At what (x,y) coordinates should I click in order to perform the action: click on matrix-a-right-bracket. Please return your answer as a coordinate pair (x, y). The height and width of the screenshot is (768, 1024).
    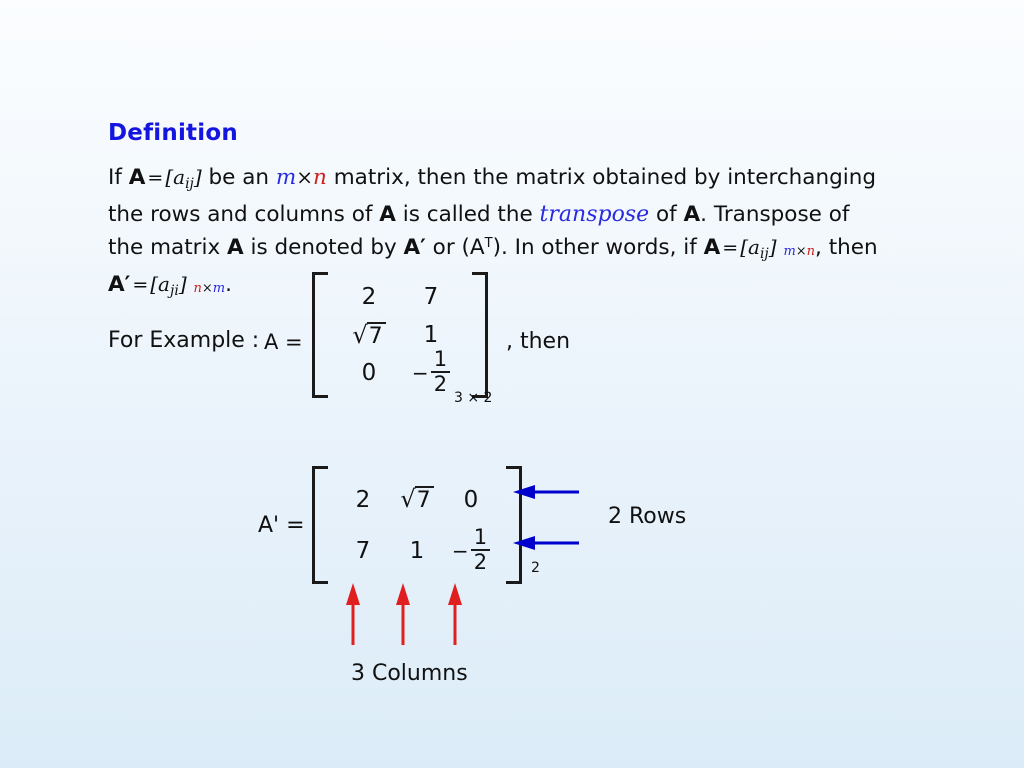
    Looking at the image, I should click on (480, 335).